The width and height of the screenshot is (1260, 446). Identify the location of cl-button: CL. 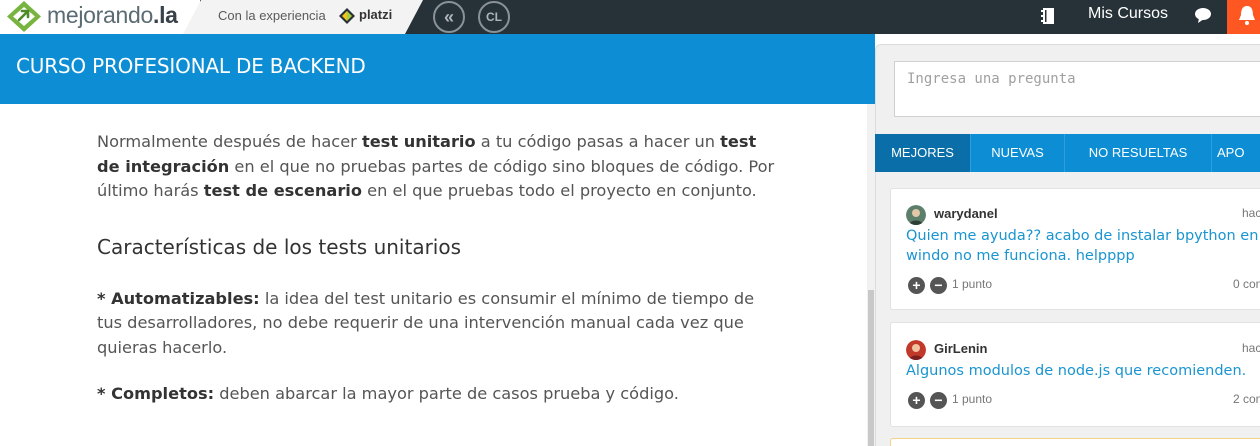
(494, 17).